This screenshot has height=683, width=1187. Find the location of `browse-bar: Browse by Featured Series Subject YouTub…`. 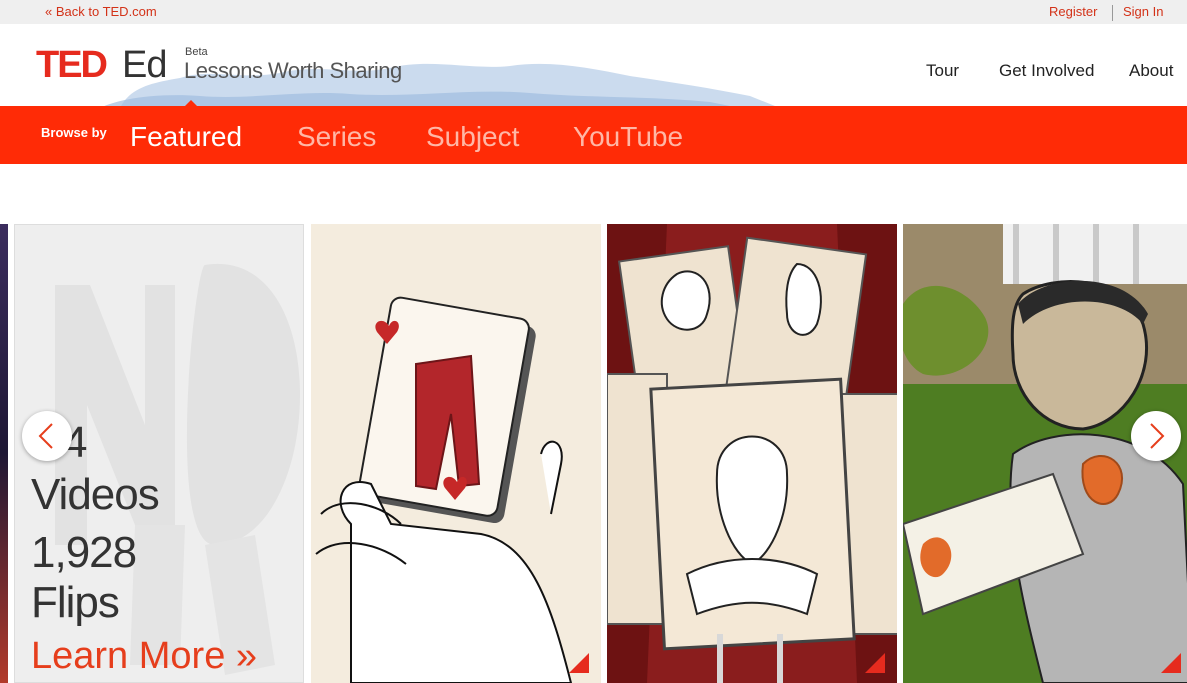

browse-bar: Browse by Featured Series Subject YouTub… is located at coordinates (593, 135).